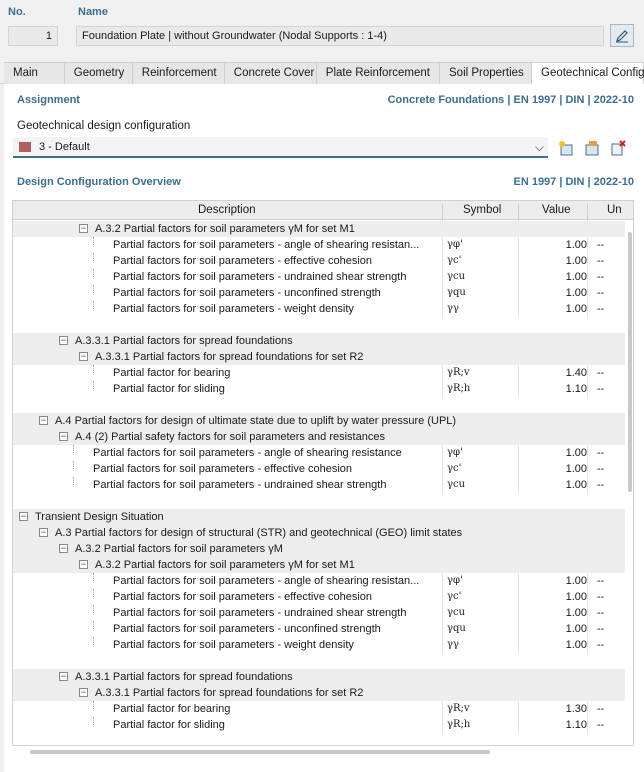  I want to click on row-symbol: γR;v, so click(458, 708).